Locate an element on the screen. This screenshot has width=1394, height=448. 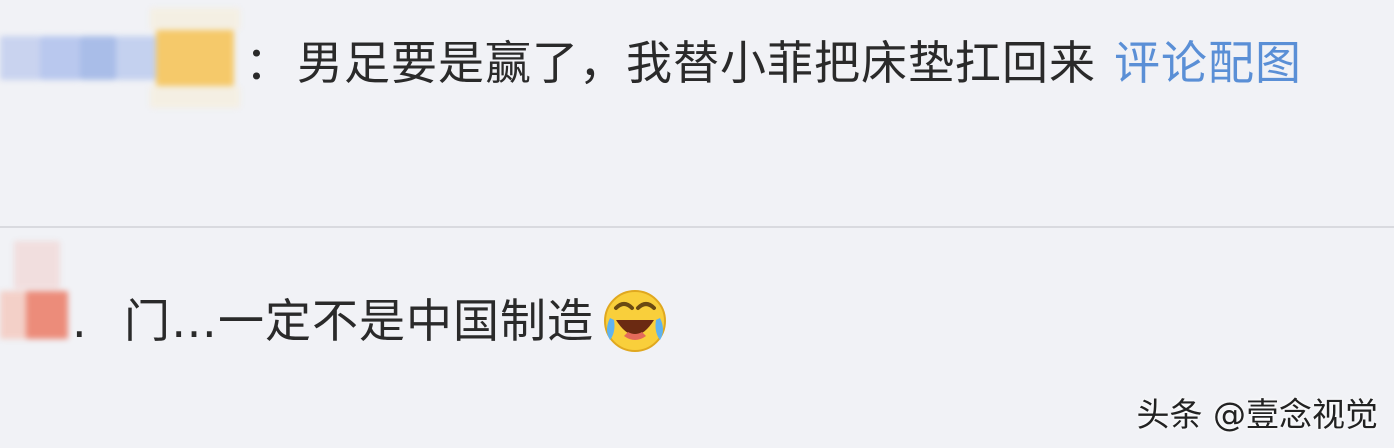
view-comment-image-link: 评论配图 is located at coordinates (1208, 63).